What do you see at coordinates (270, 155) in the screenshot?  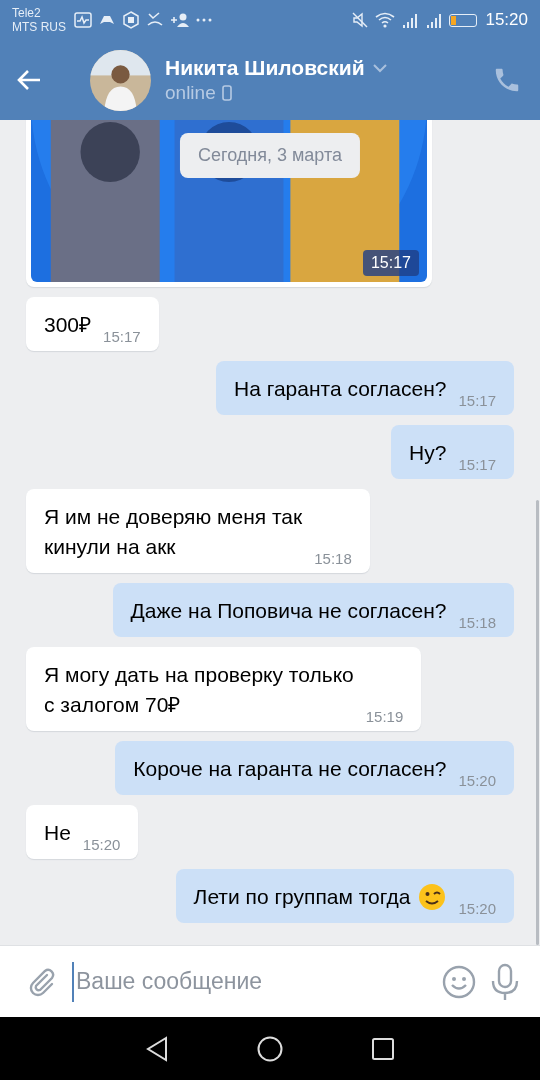 I see `date-badge: Сегодня, 3 марта` at bounding box center [270, 155].